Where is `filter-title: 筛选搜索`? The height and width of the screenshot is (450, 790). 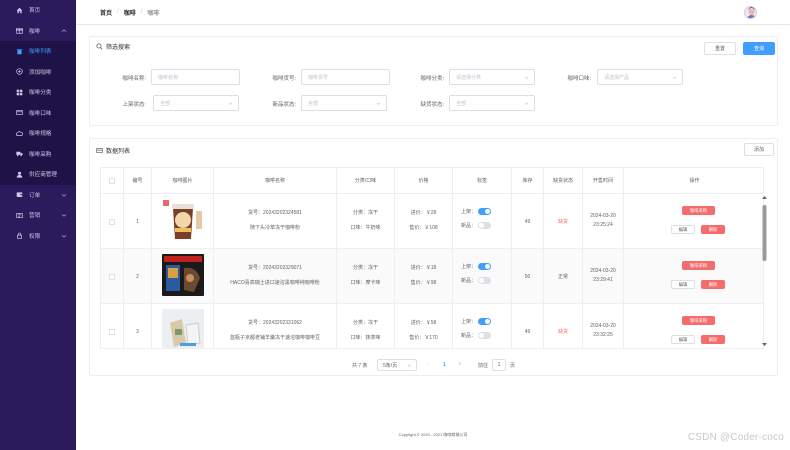 filter-title: 筛选搜索 is located at coordinates (118, 47).